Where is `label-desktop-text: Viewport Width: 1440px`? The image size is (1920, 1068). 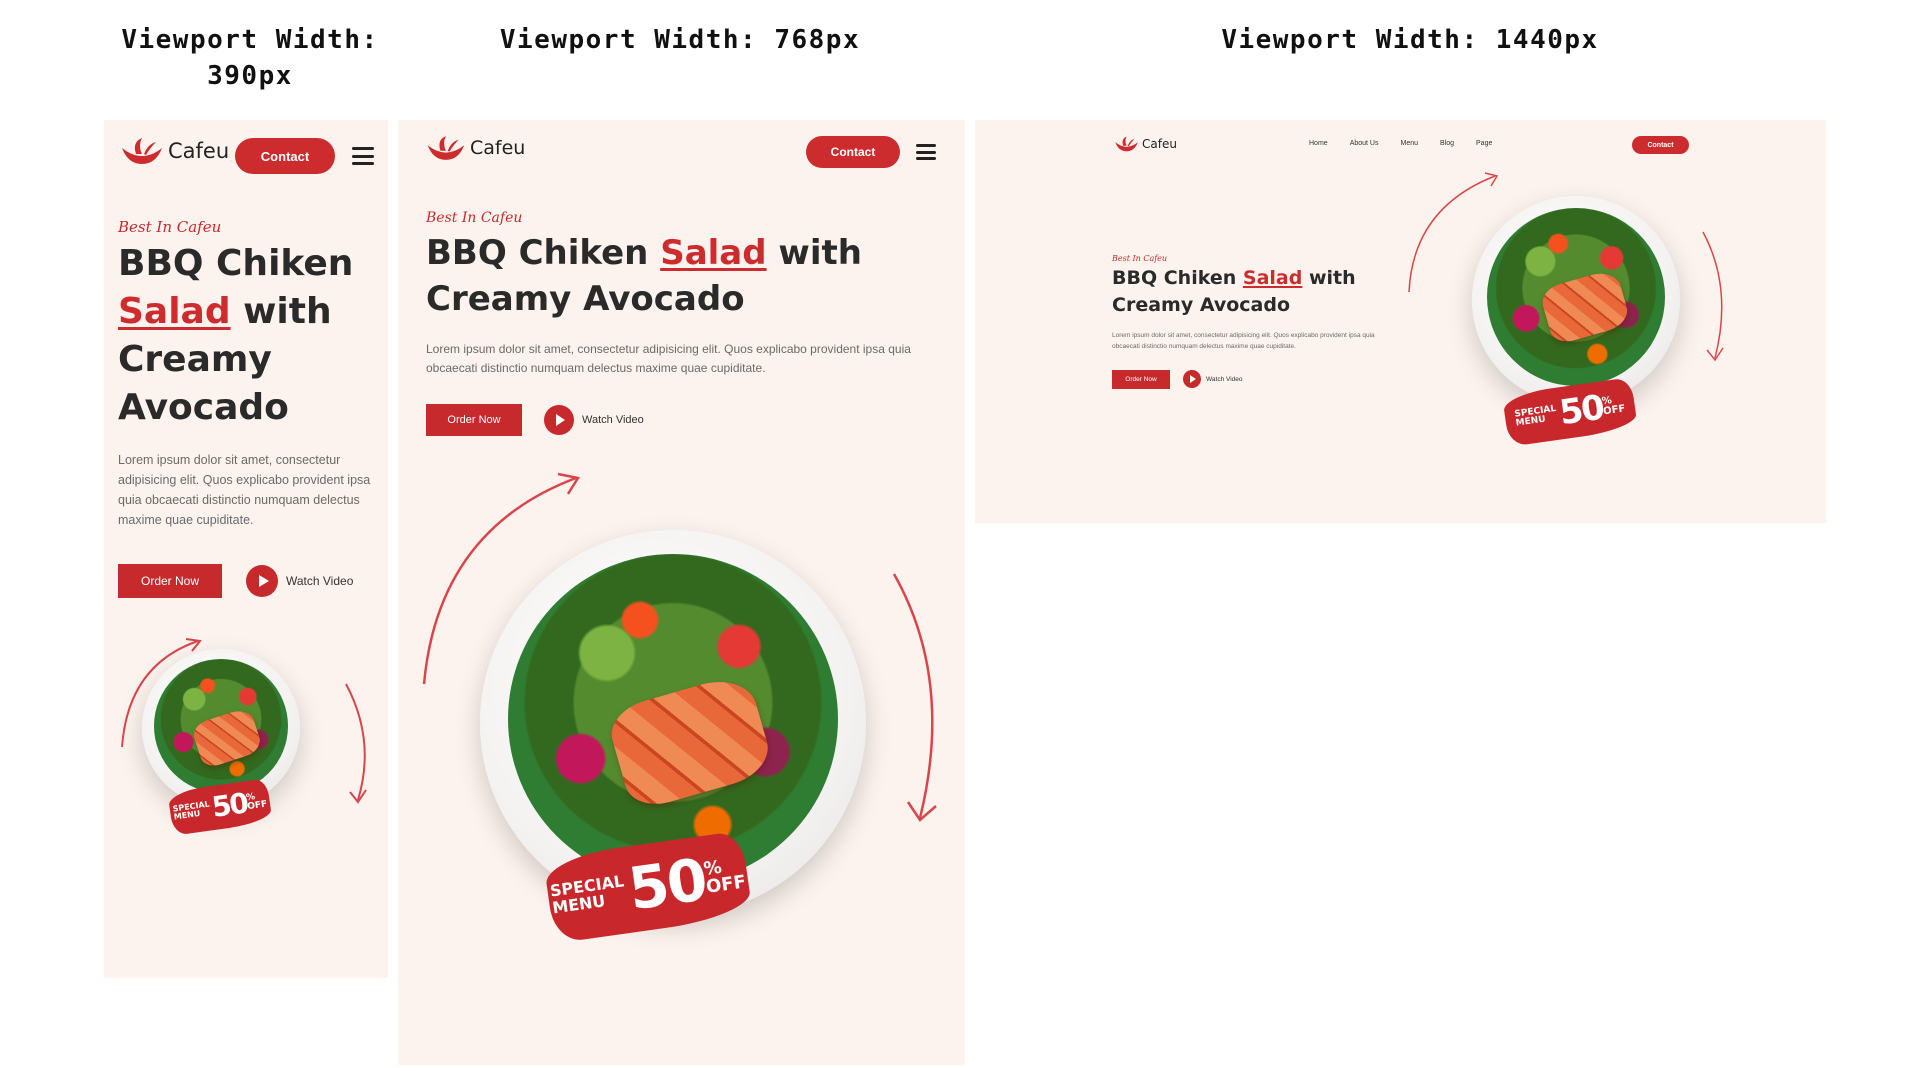
label-desktop-text: Viewport Width: 1440px is located at coordinates (1410, 40).